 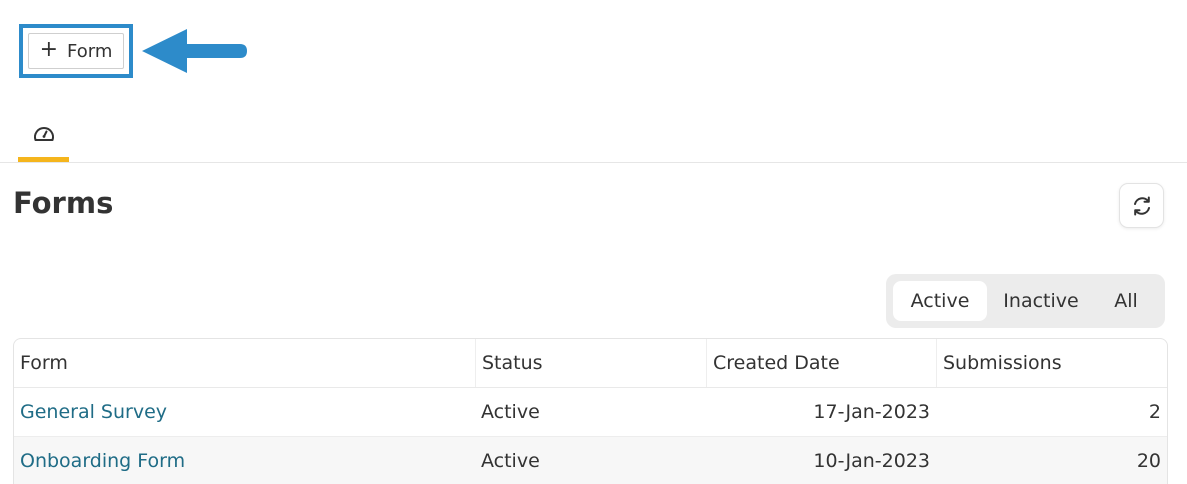 I want to click on column-header-submissions: Submissions, so click(x=1051, y=363).